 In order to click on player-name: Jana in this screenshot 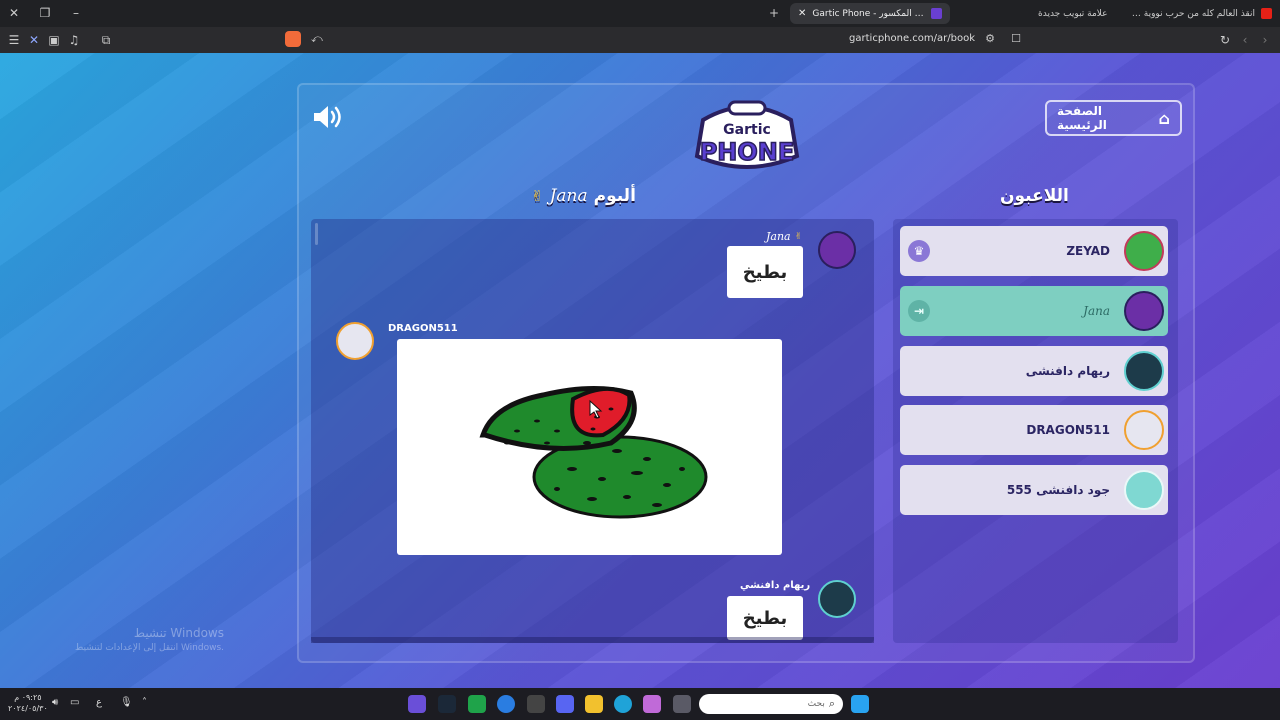, I will do `click(1096, 311)`.